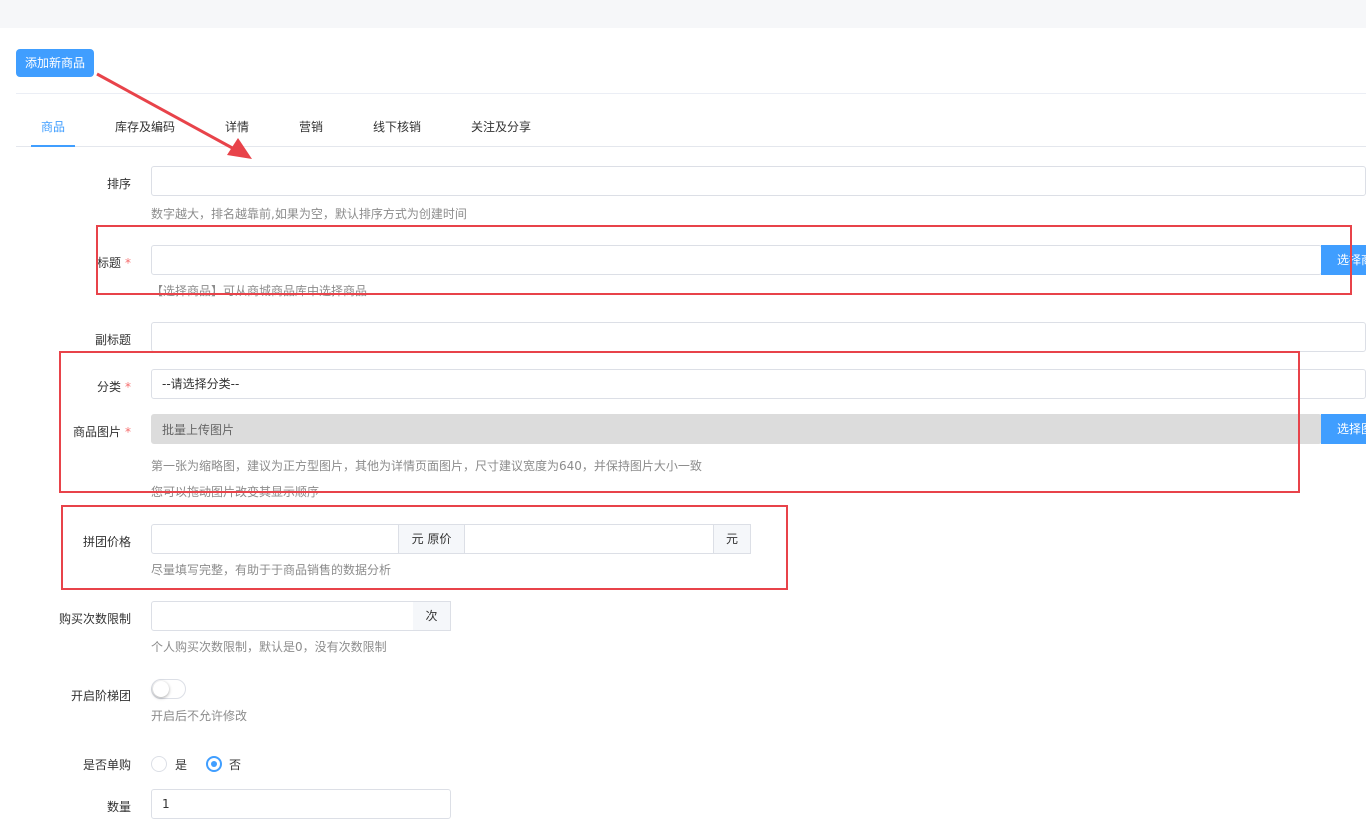 This screenshot has width=1366, height=819. I want to click on title-label-text: 标题, so click(108, 263).